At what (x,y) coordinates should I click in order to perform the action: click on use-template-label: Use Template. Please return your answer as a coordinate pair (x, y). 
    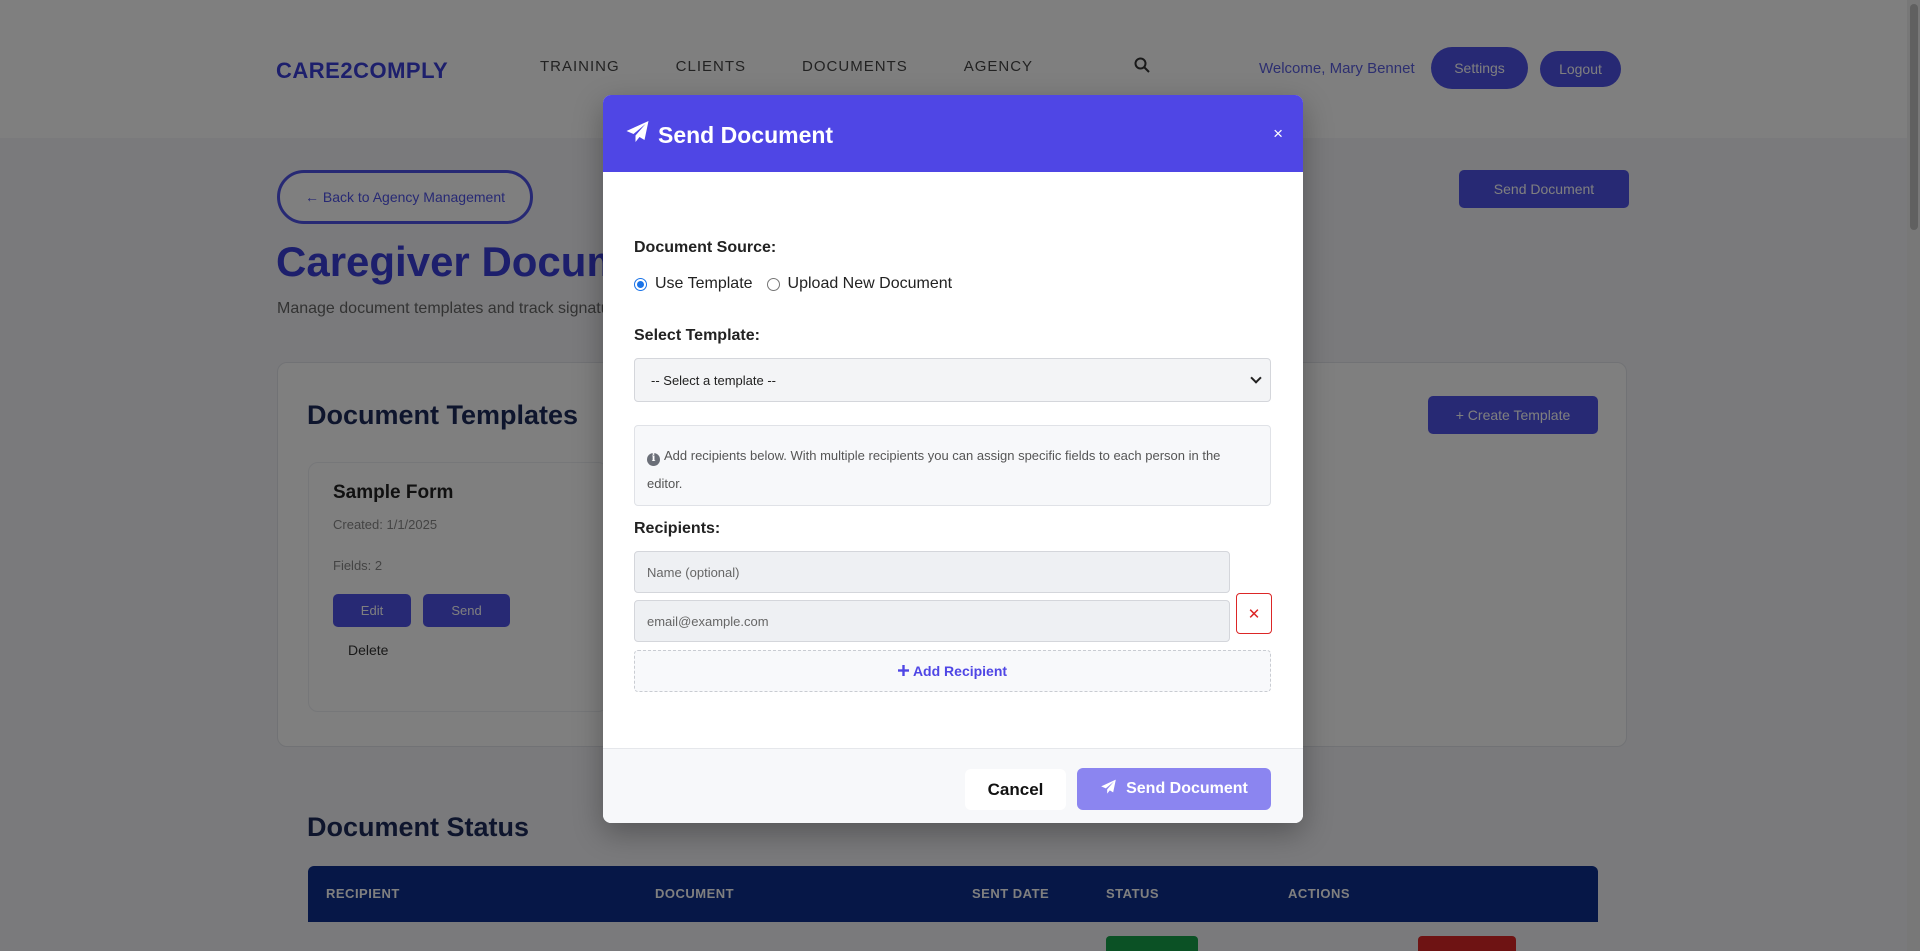
    Looking at the image, I should click on (704, 283).